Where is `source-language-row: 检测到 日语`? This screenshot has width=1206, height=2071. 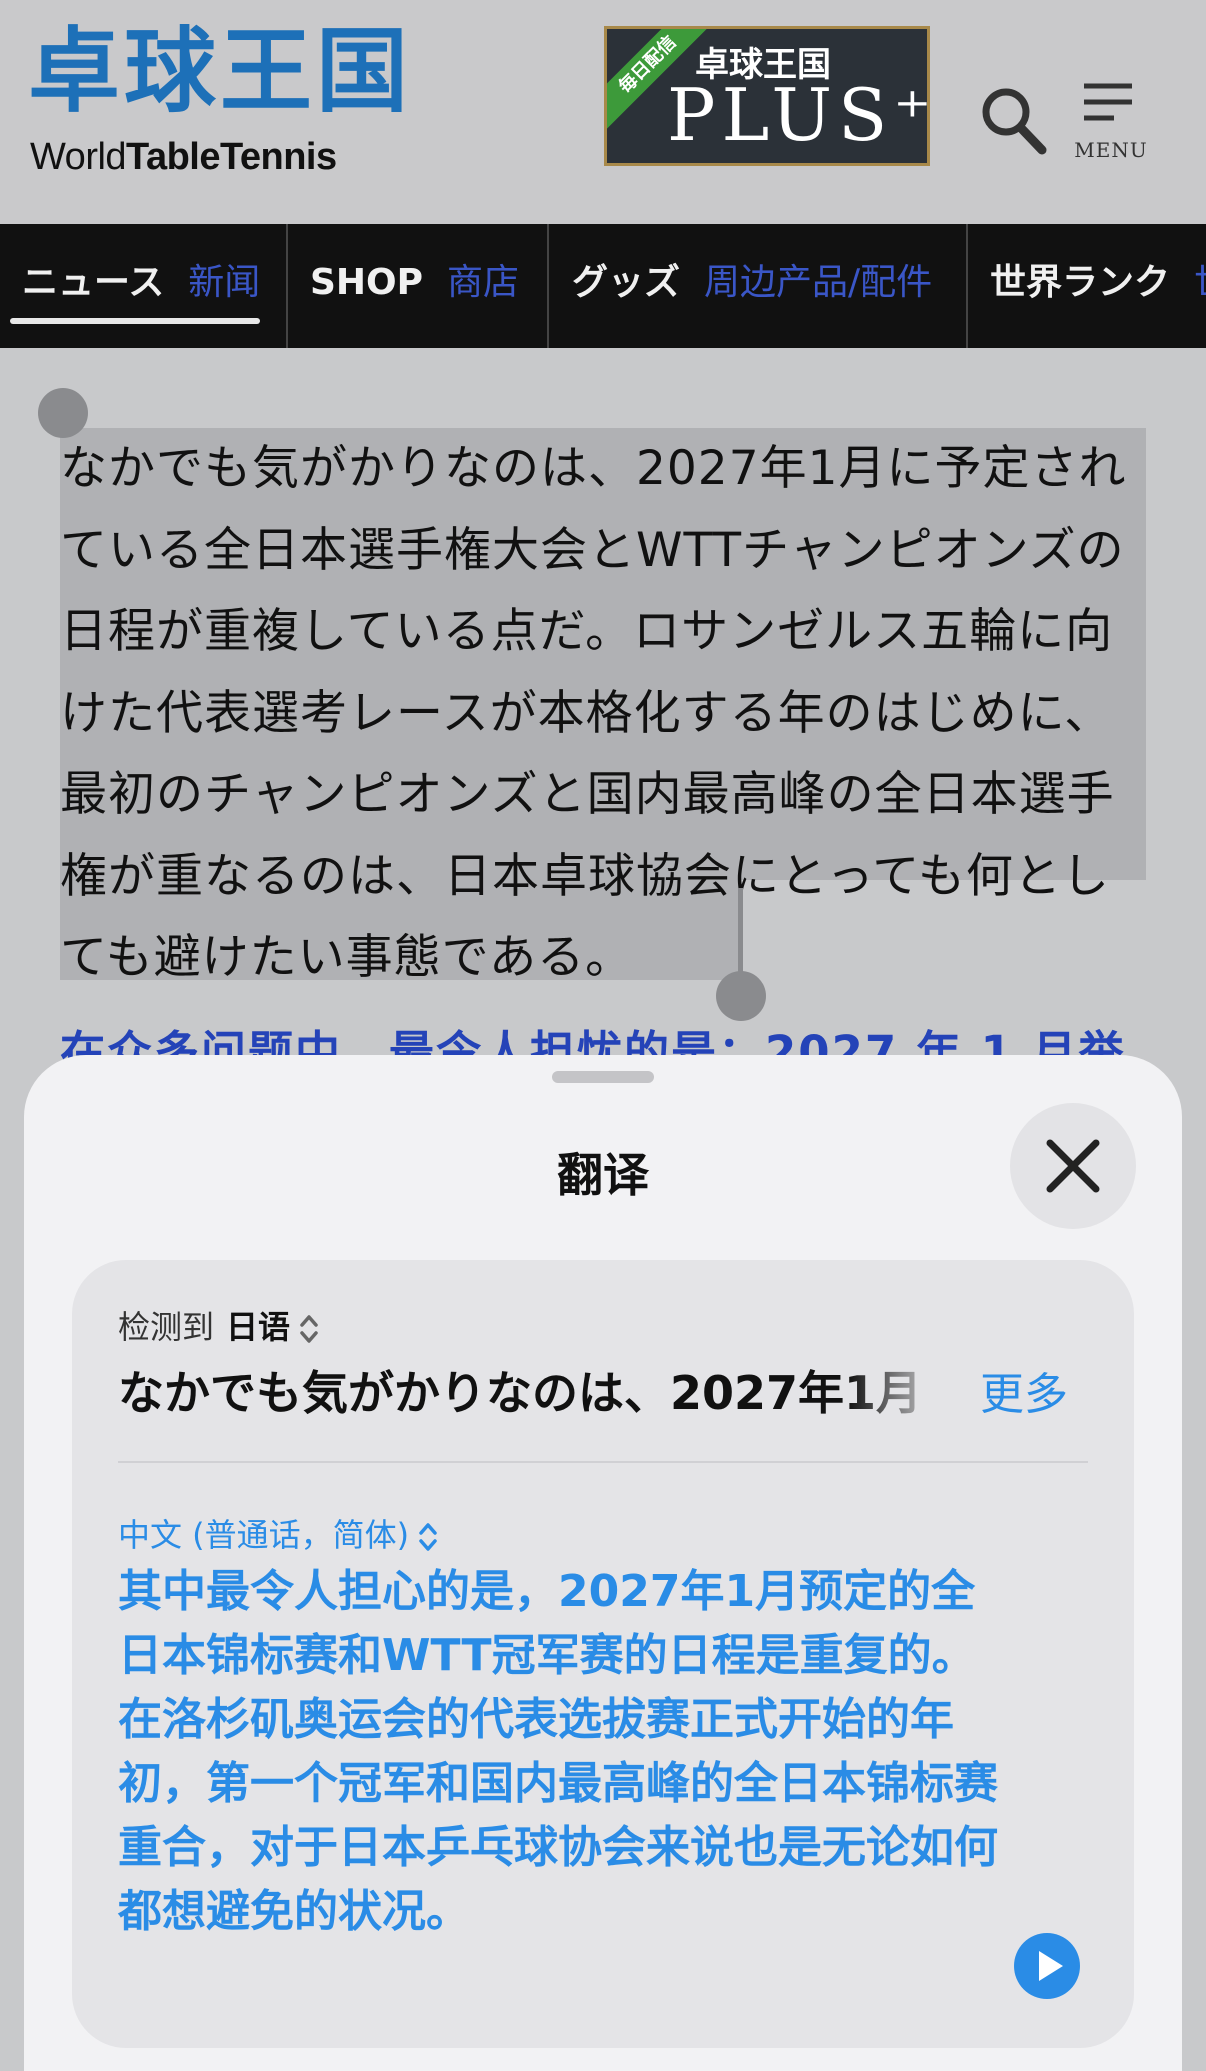 source-language-row: 检测到 日语 is located at coordinates (219, 1325).